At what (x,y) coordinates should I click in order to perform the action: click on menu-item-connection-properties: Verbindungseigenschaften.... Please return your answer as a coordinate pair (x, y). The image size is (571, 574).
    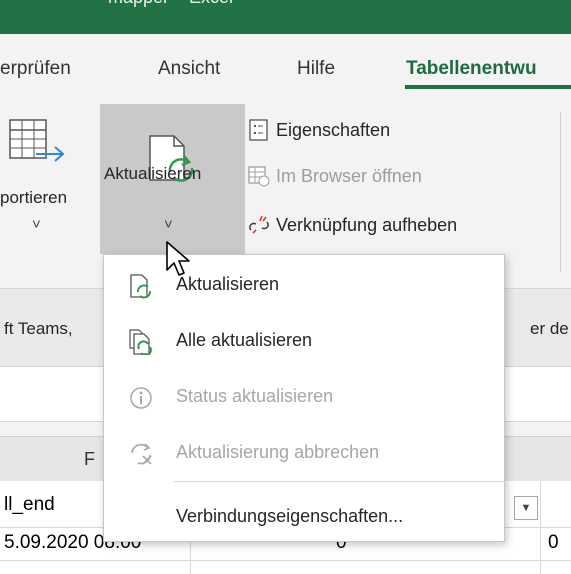
    Looking at the image, I should click on (304, 517).